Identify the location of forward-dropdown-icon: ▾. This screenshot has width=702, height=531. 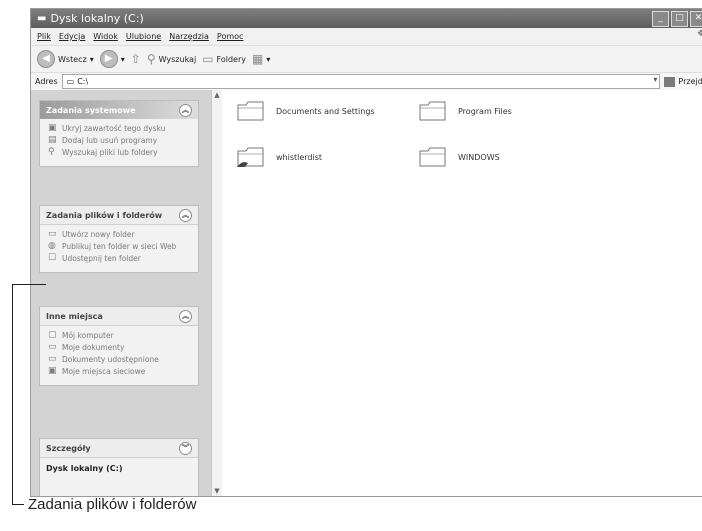
(123, 59).